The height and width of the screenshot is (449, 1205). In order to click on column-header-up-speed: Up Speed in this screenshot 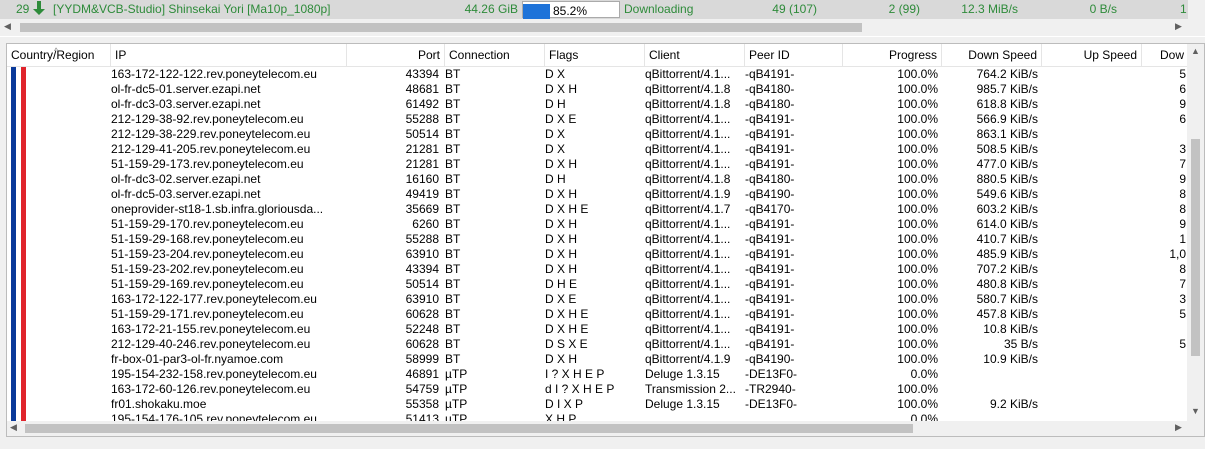, I will do `click(1092, 55)`.